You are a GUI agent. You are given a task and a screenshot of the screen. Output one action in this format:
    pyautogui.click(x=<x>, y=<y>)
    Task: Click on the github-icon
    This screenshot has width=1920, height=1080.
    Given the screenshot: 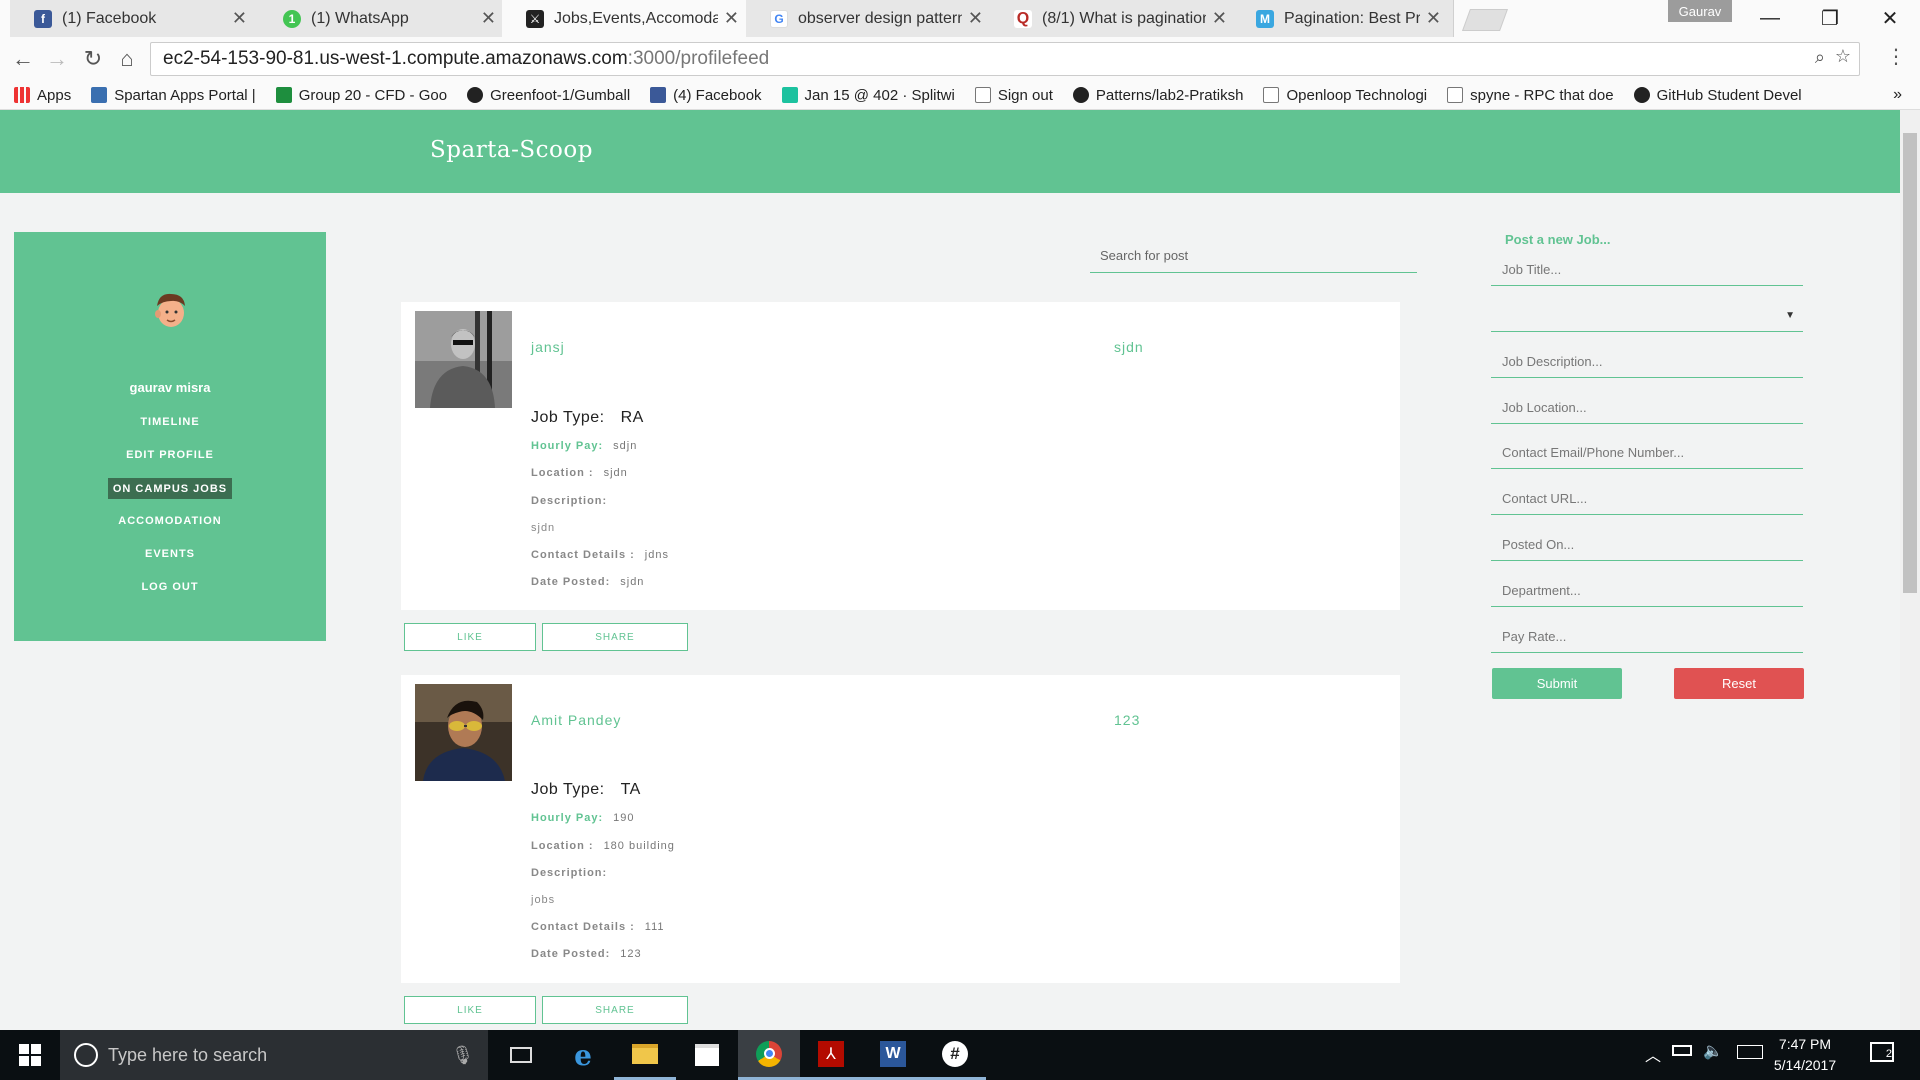 What is the action you would take?
    pyautogui.click(x=475, y=95)
    